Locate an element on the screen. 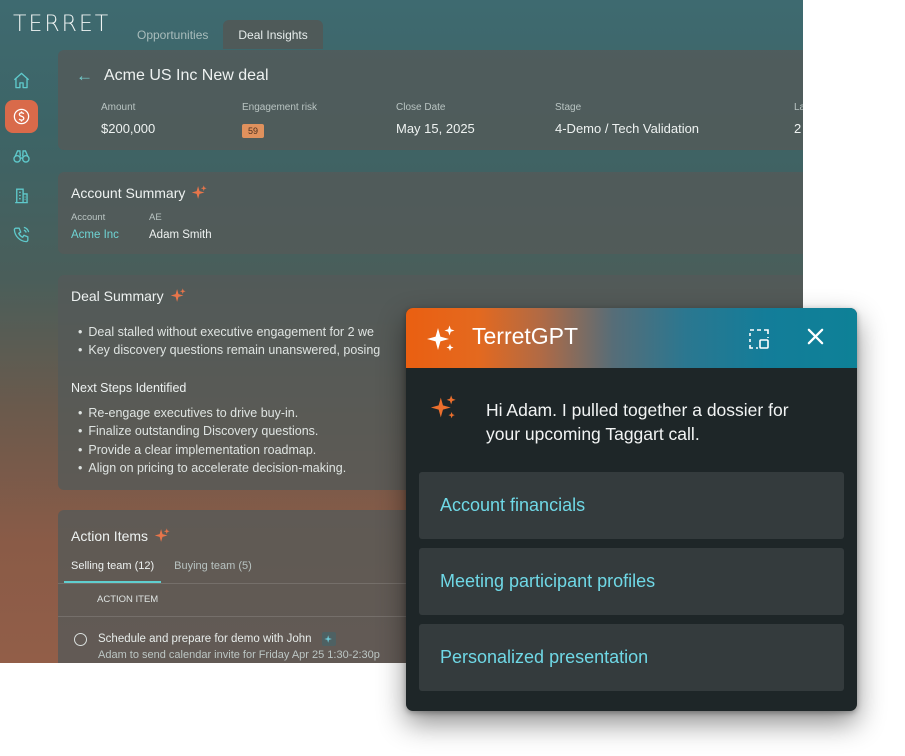 This screenshot has width=905, height=756. column-header-action-item: ACTION ITEM is located at coordinates (128, 599).